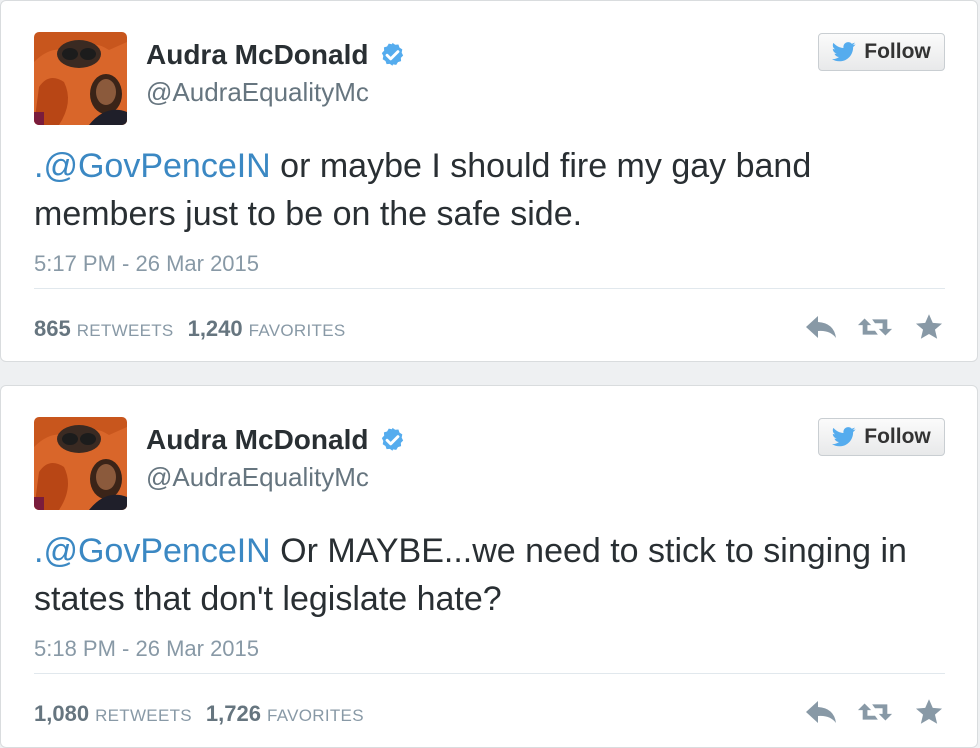 The width and height of the screenshot is (980, 748). I want to click on favorites-count: 1,240, so click(215, 329).